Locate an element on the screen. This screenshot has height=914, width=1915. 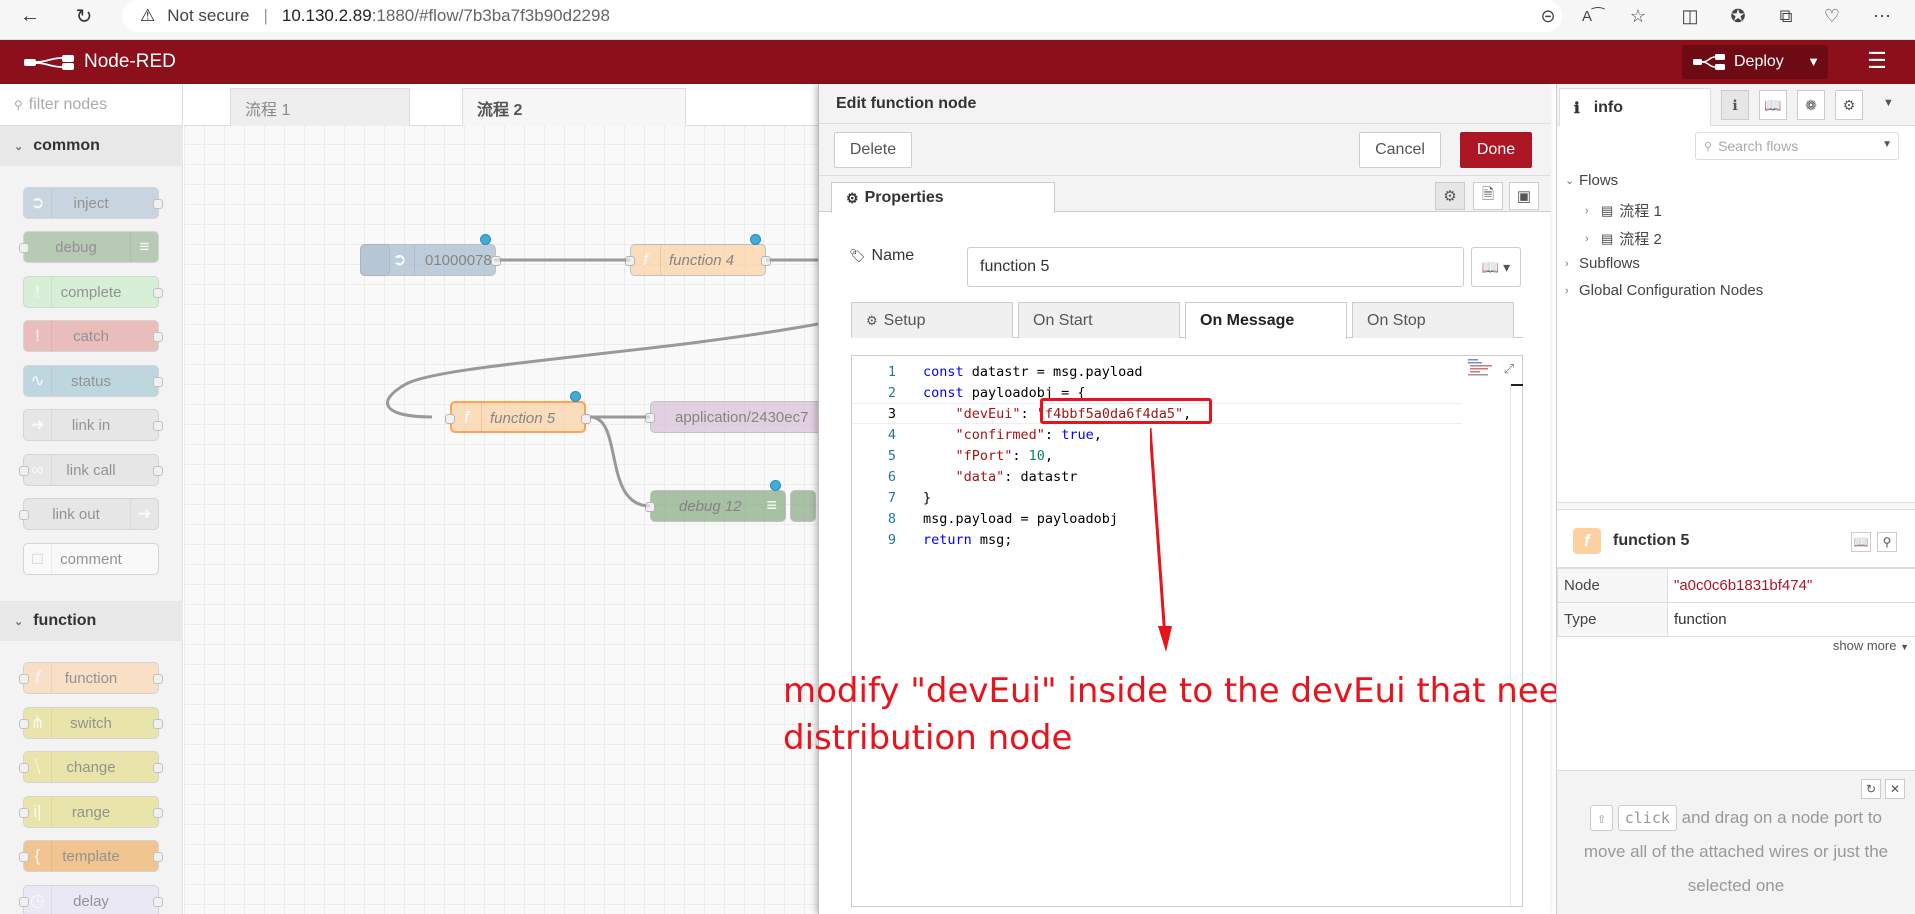
table-row: Type function is located at coordinates (1736, 619).